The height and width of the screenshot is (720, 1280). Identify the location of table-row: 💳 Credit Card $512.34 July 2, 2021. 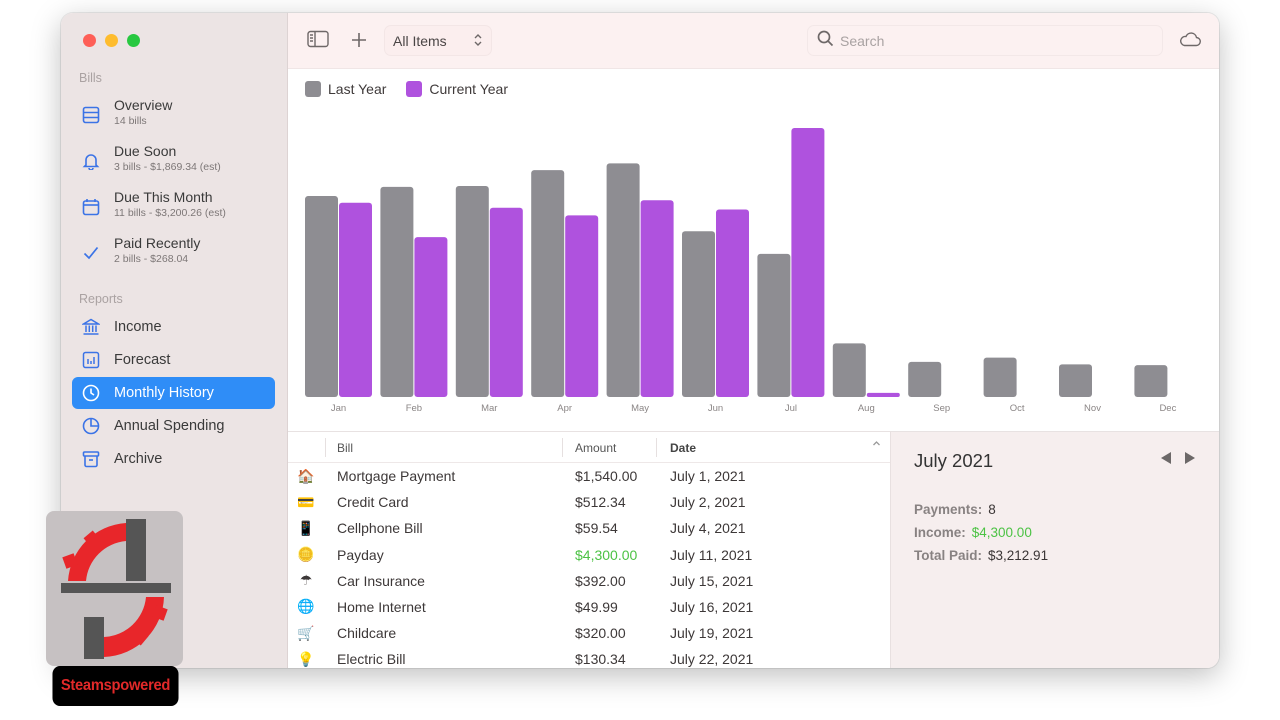
(589, 502).